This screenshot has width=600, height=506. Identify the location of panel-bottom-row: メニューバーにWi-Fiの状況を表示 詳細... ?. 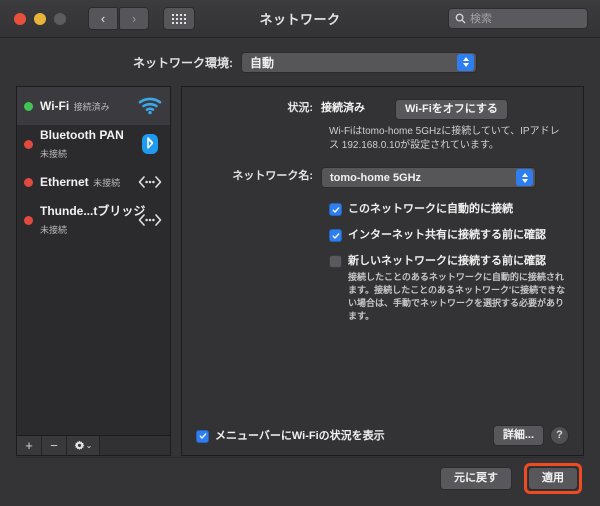
(382, 440).